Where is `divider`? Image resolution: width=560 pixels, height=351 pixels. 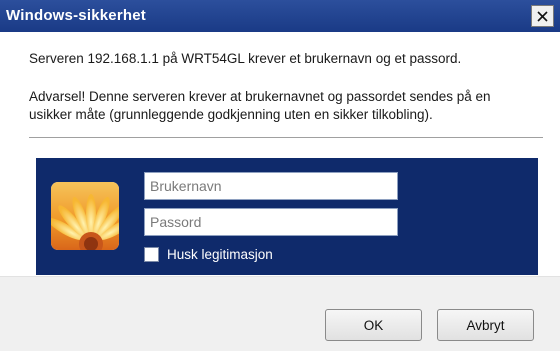
divider is located at coordinates (286, 137).